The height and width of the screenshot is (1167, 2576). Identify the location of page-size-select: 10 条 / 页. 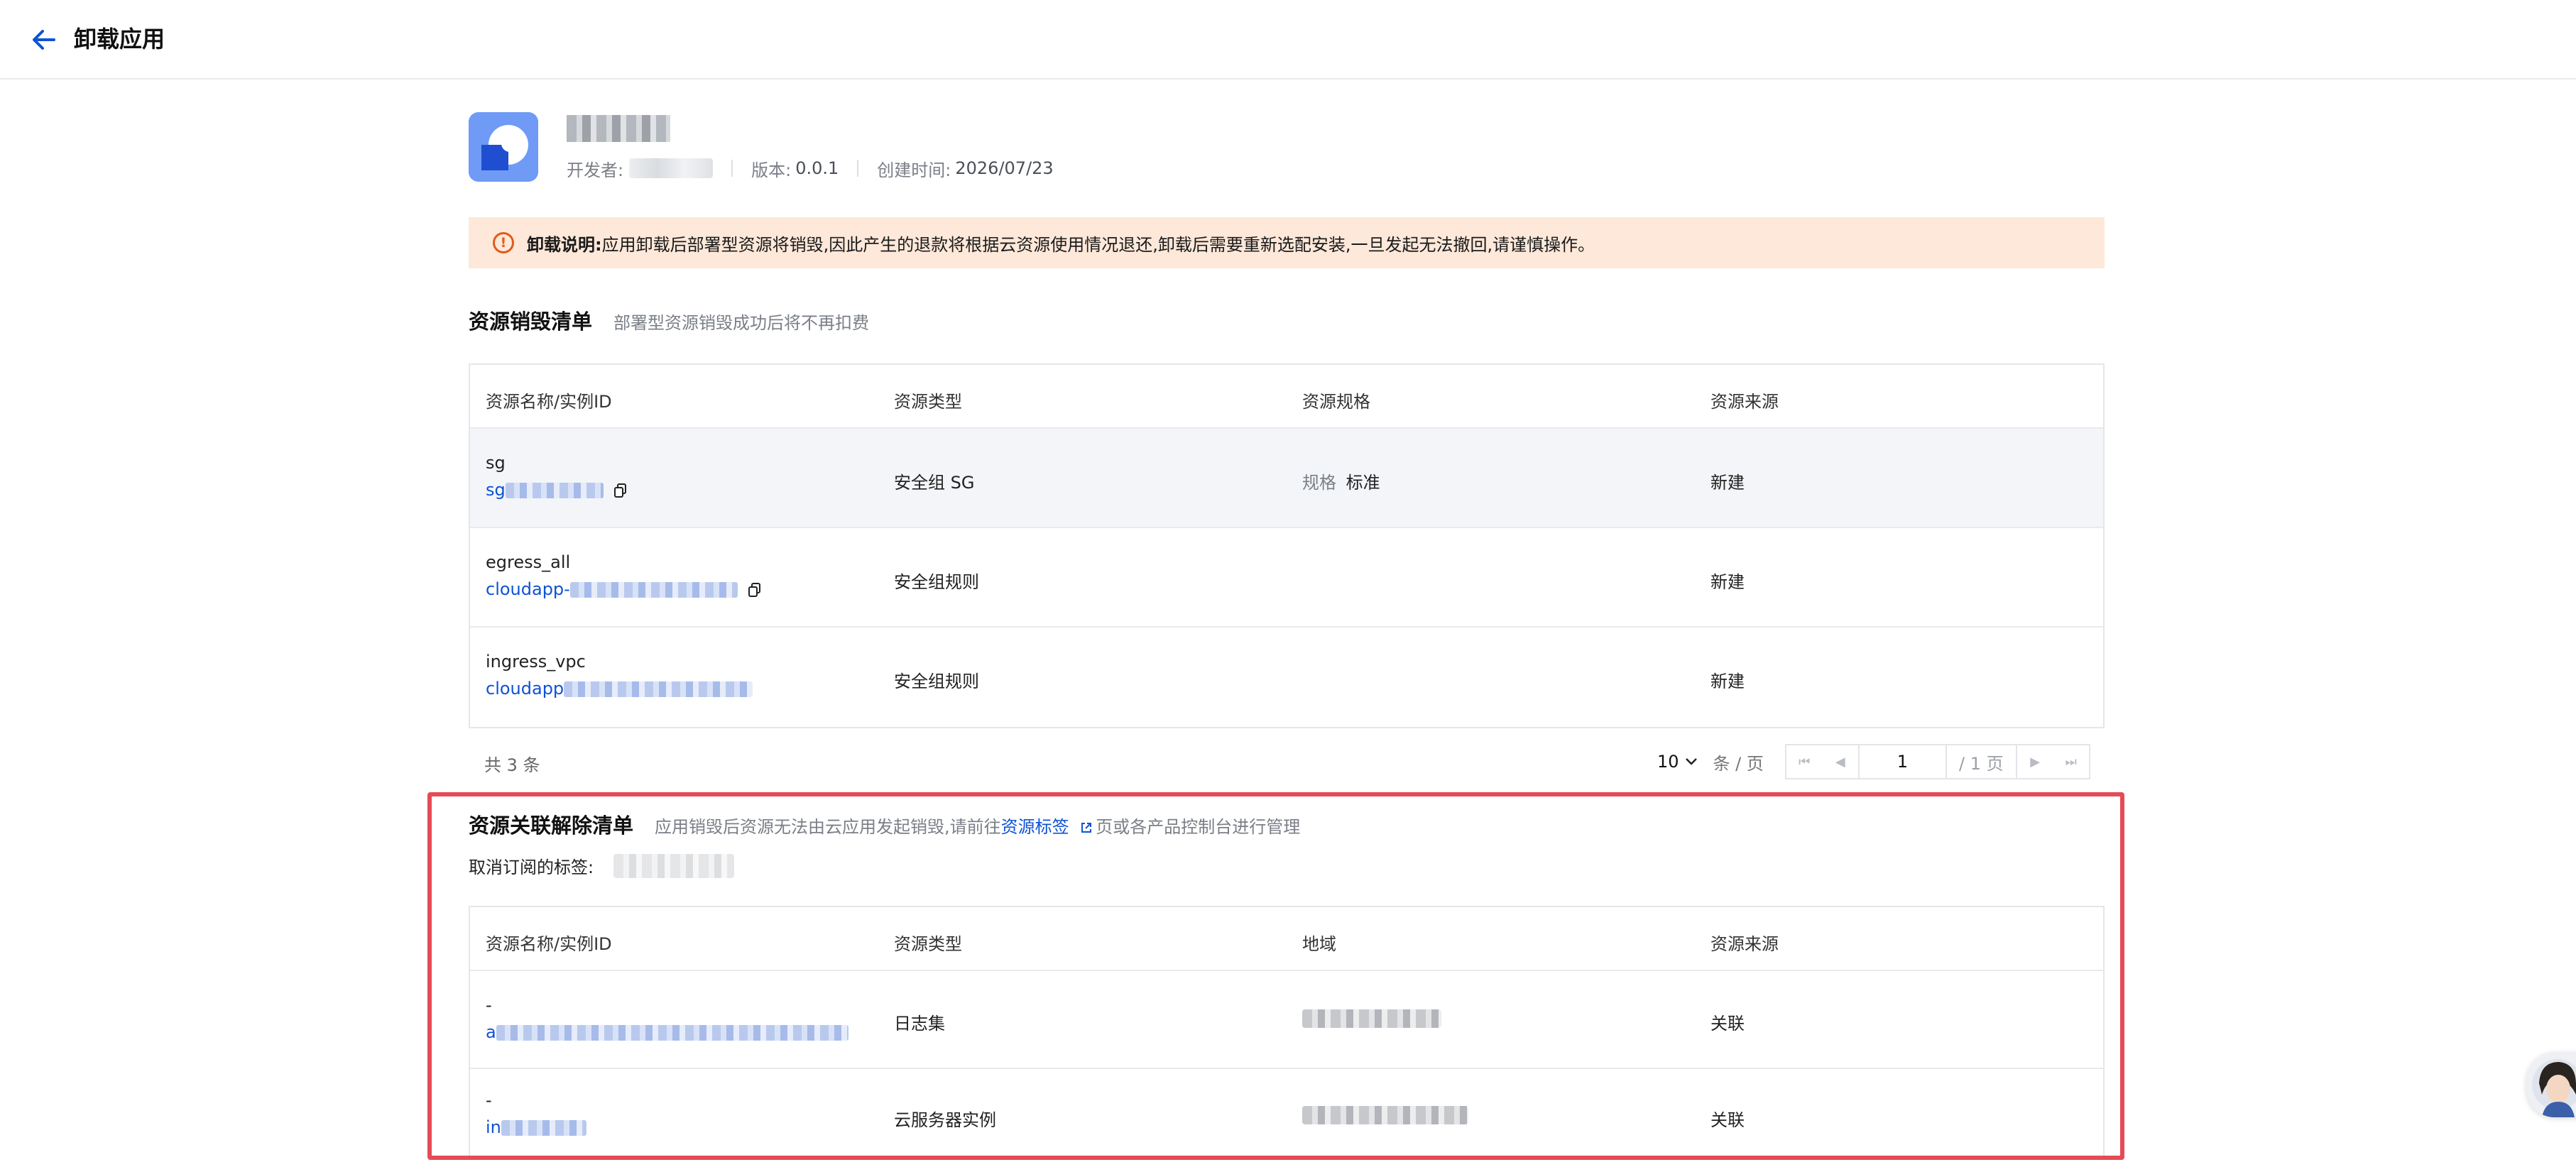
(1710, 761).